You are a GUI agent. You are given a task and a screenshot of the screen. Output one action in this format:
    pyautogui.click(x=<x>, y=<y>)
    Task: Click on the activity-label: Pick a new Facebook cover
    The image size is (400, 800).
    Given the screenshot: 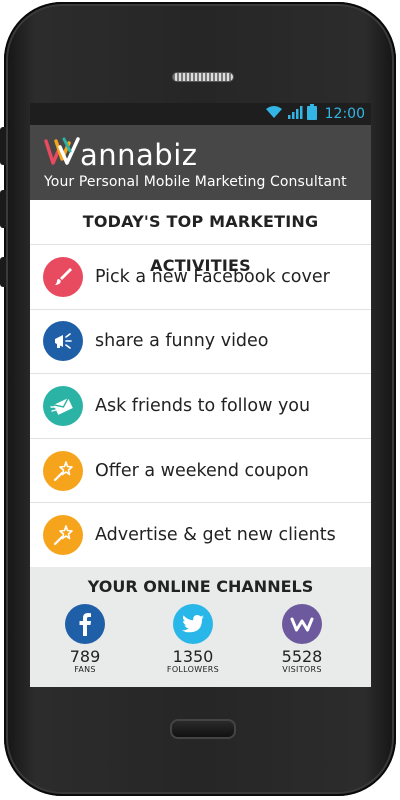 What is the action you would take?
    pyautogui.click(x=212, y=276)
    